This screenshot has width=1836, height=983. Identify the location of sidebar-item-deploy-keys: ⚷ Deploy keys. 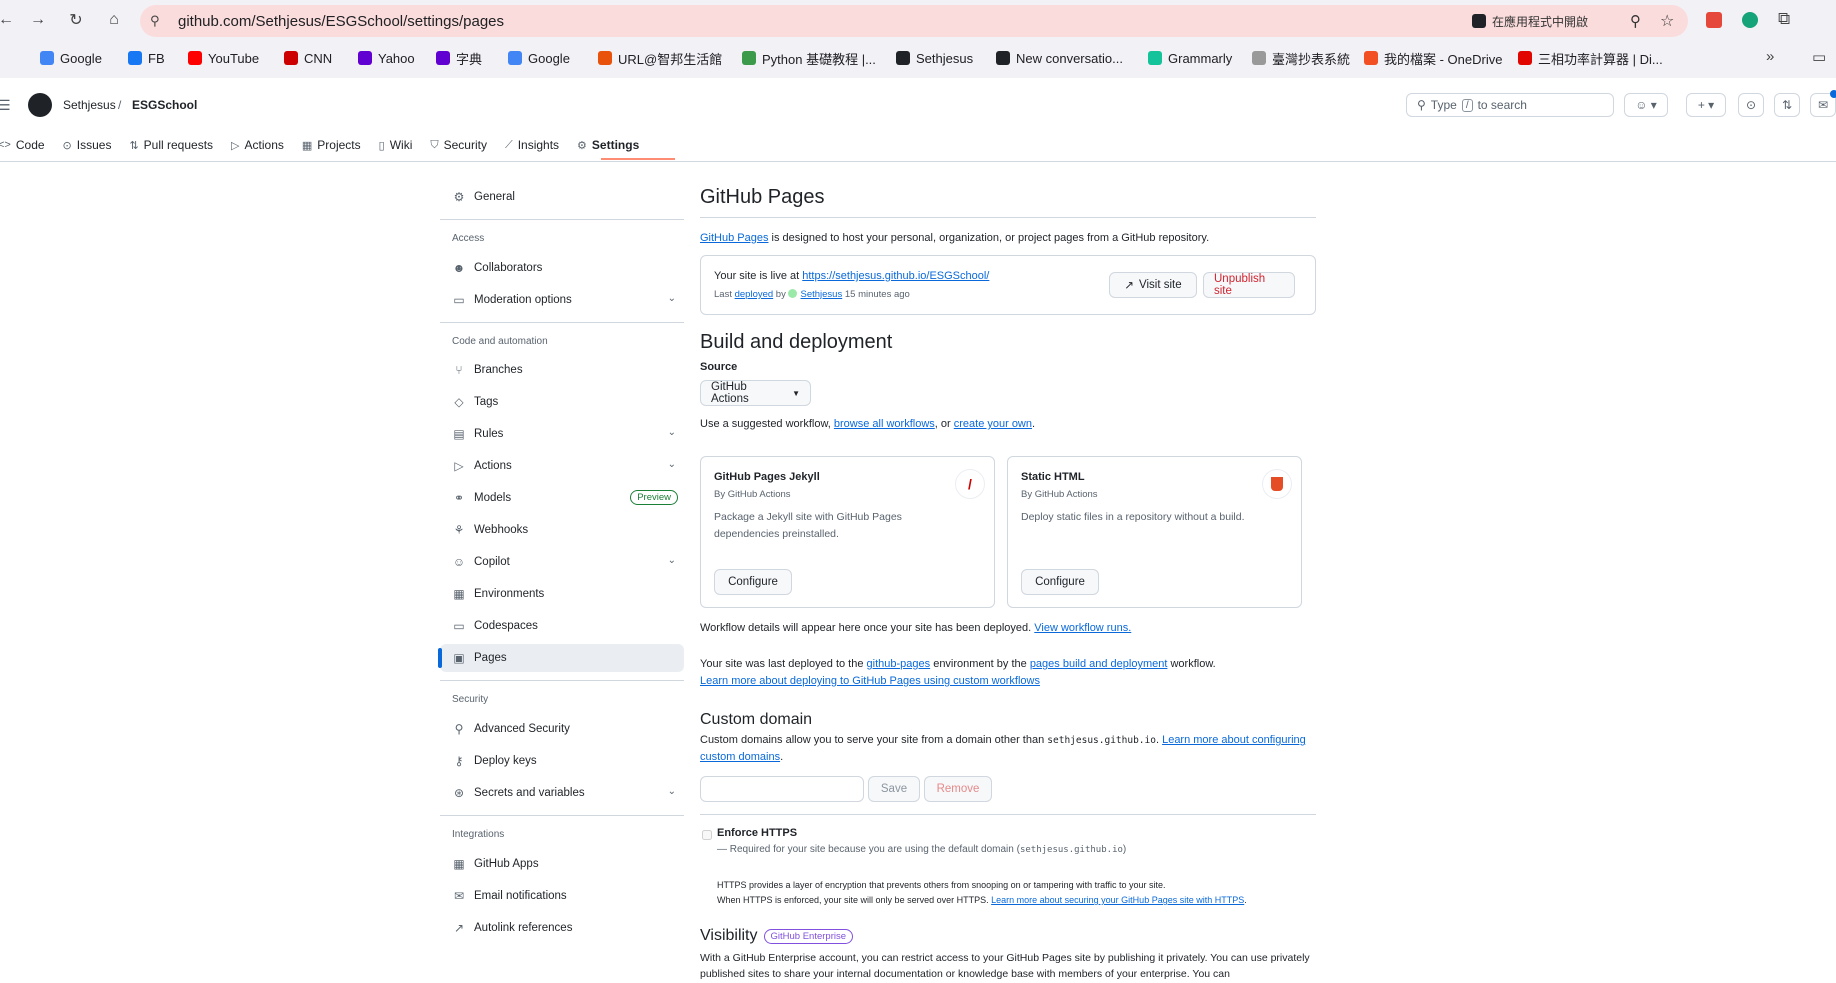
(562, 761).